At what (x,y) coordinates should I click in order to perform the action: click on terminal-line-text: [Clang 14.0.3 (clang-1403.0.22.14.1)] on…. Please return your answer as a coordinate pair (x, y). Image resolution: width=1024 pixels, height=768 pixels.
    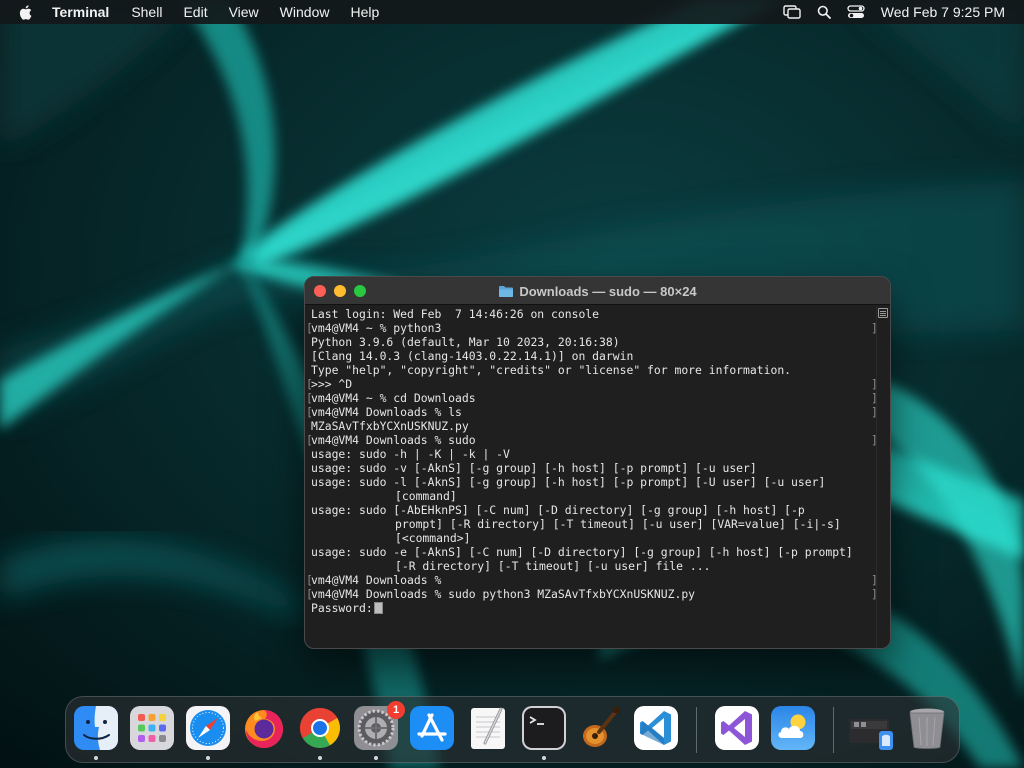
    Looking at the image, I should click on (472, 356).